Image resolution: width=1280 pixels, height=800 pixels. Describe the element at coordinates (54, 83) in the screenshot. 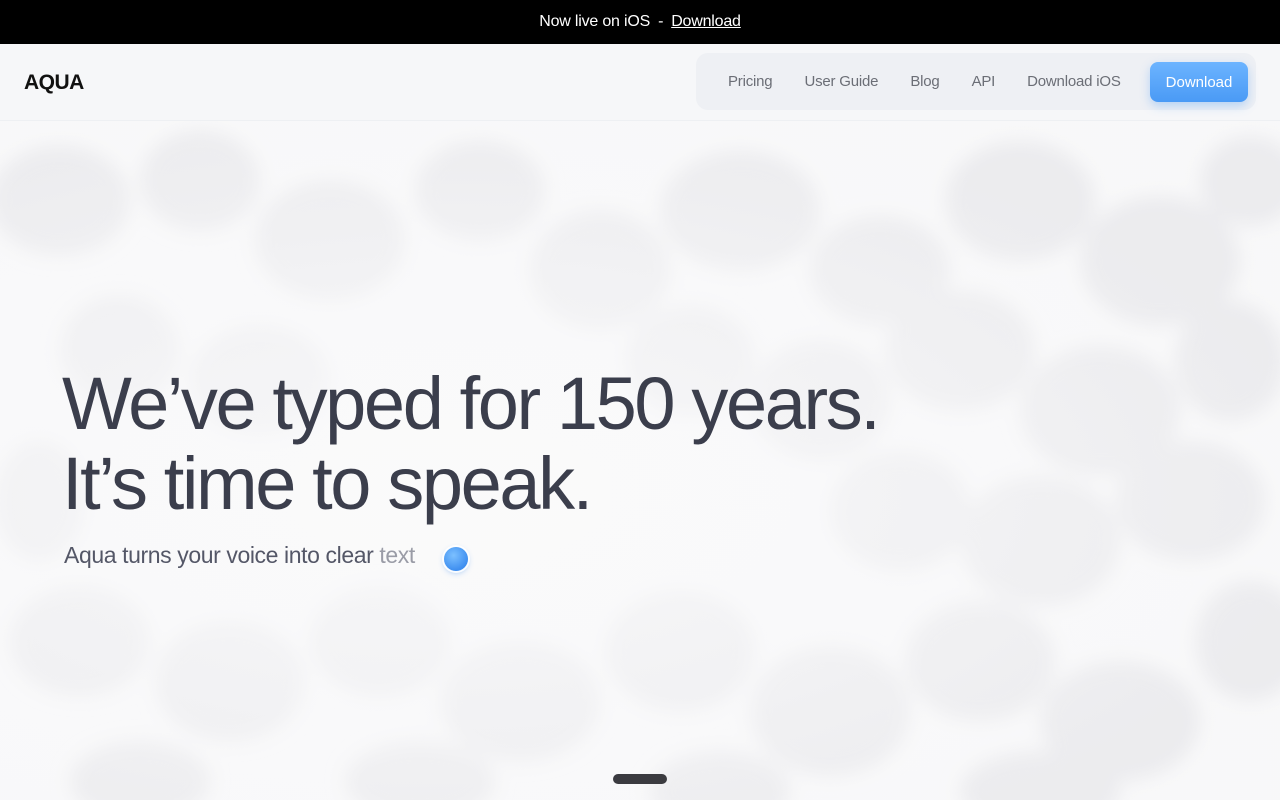

I see `logo: AQUA` at that location.